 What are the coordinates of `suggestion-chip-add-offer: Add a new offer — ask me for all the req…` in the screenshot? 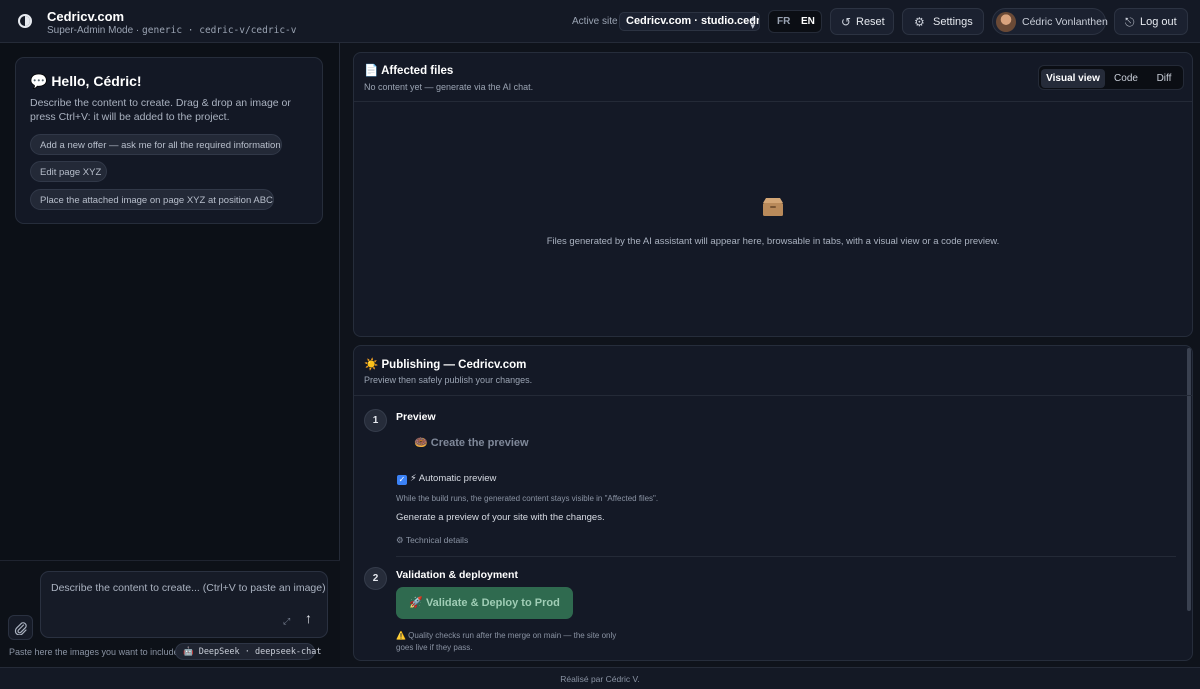 It's located at (156, 144).